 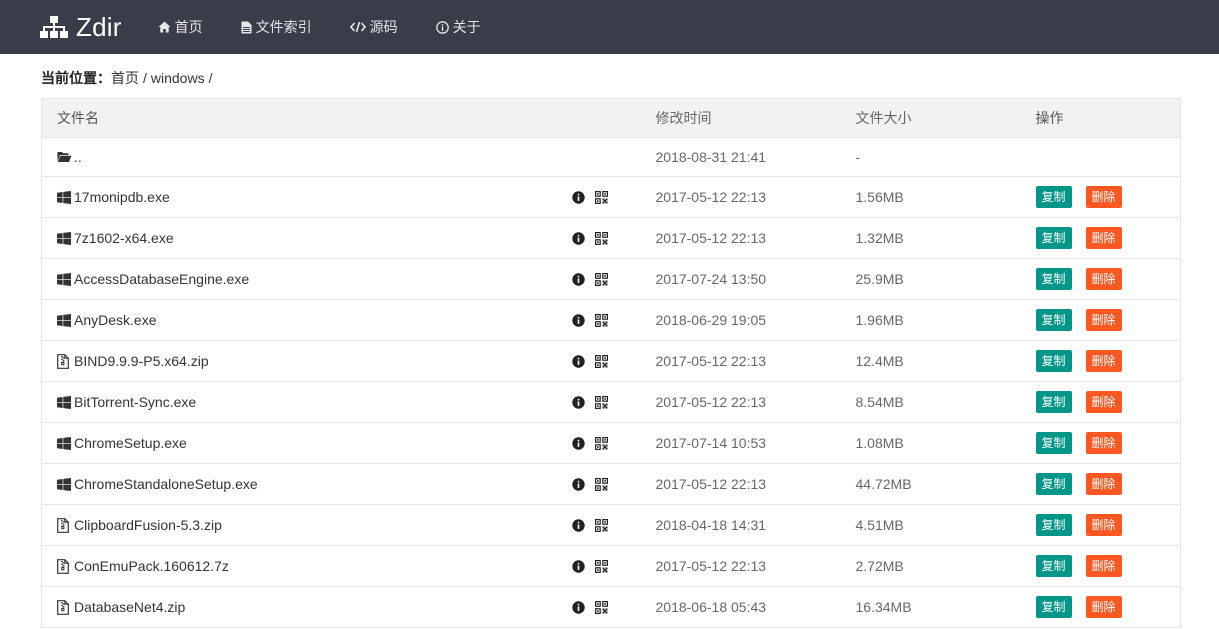 What do you see at coordinates (122, 197) in the screenshot?
I see `file-name-link: 17monipdb.exe` at bounding box center [122, 197].